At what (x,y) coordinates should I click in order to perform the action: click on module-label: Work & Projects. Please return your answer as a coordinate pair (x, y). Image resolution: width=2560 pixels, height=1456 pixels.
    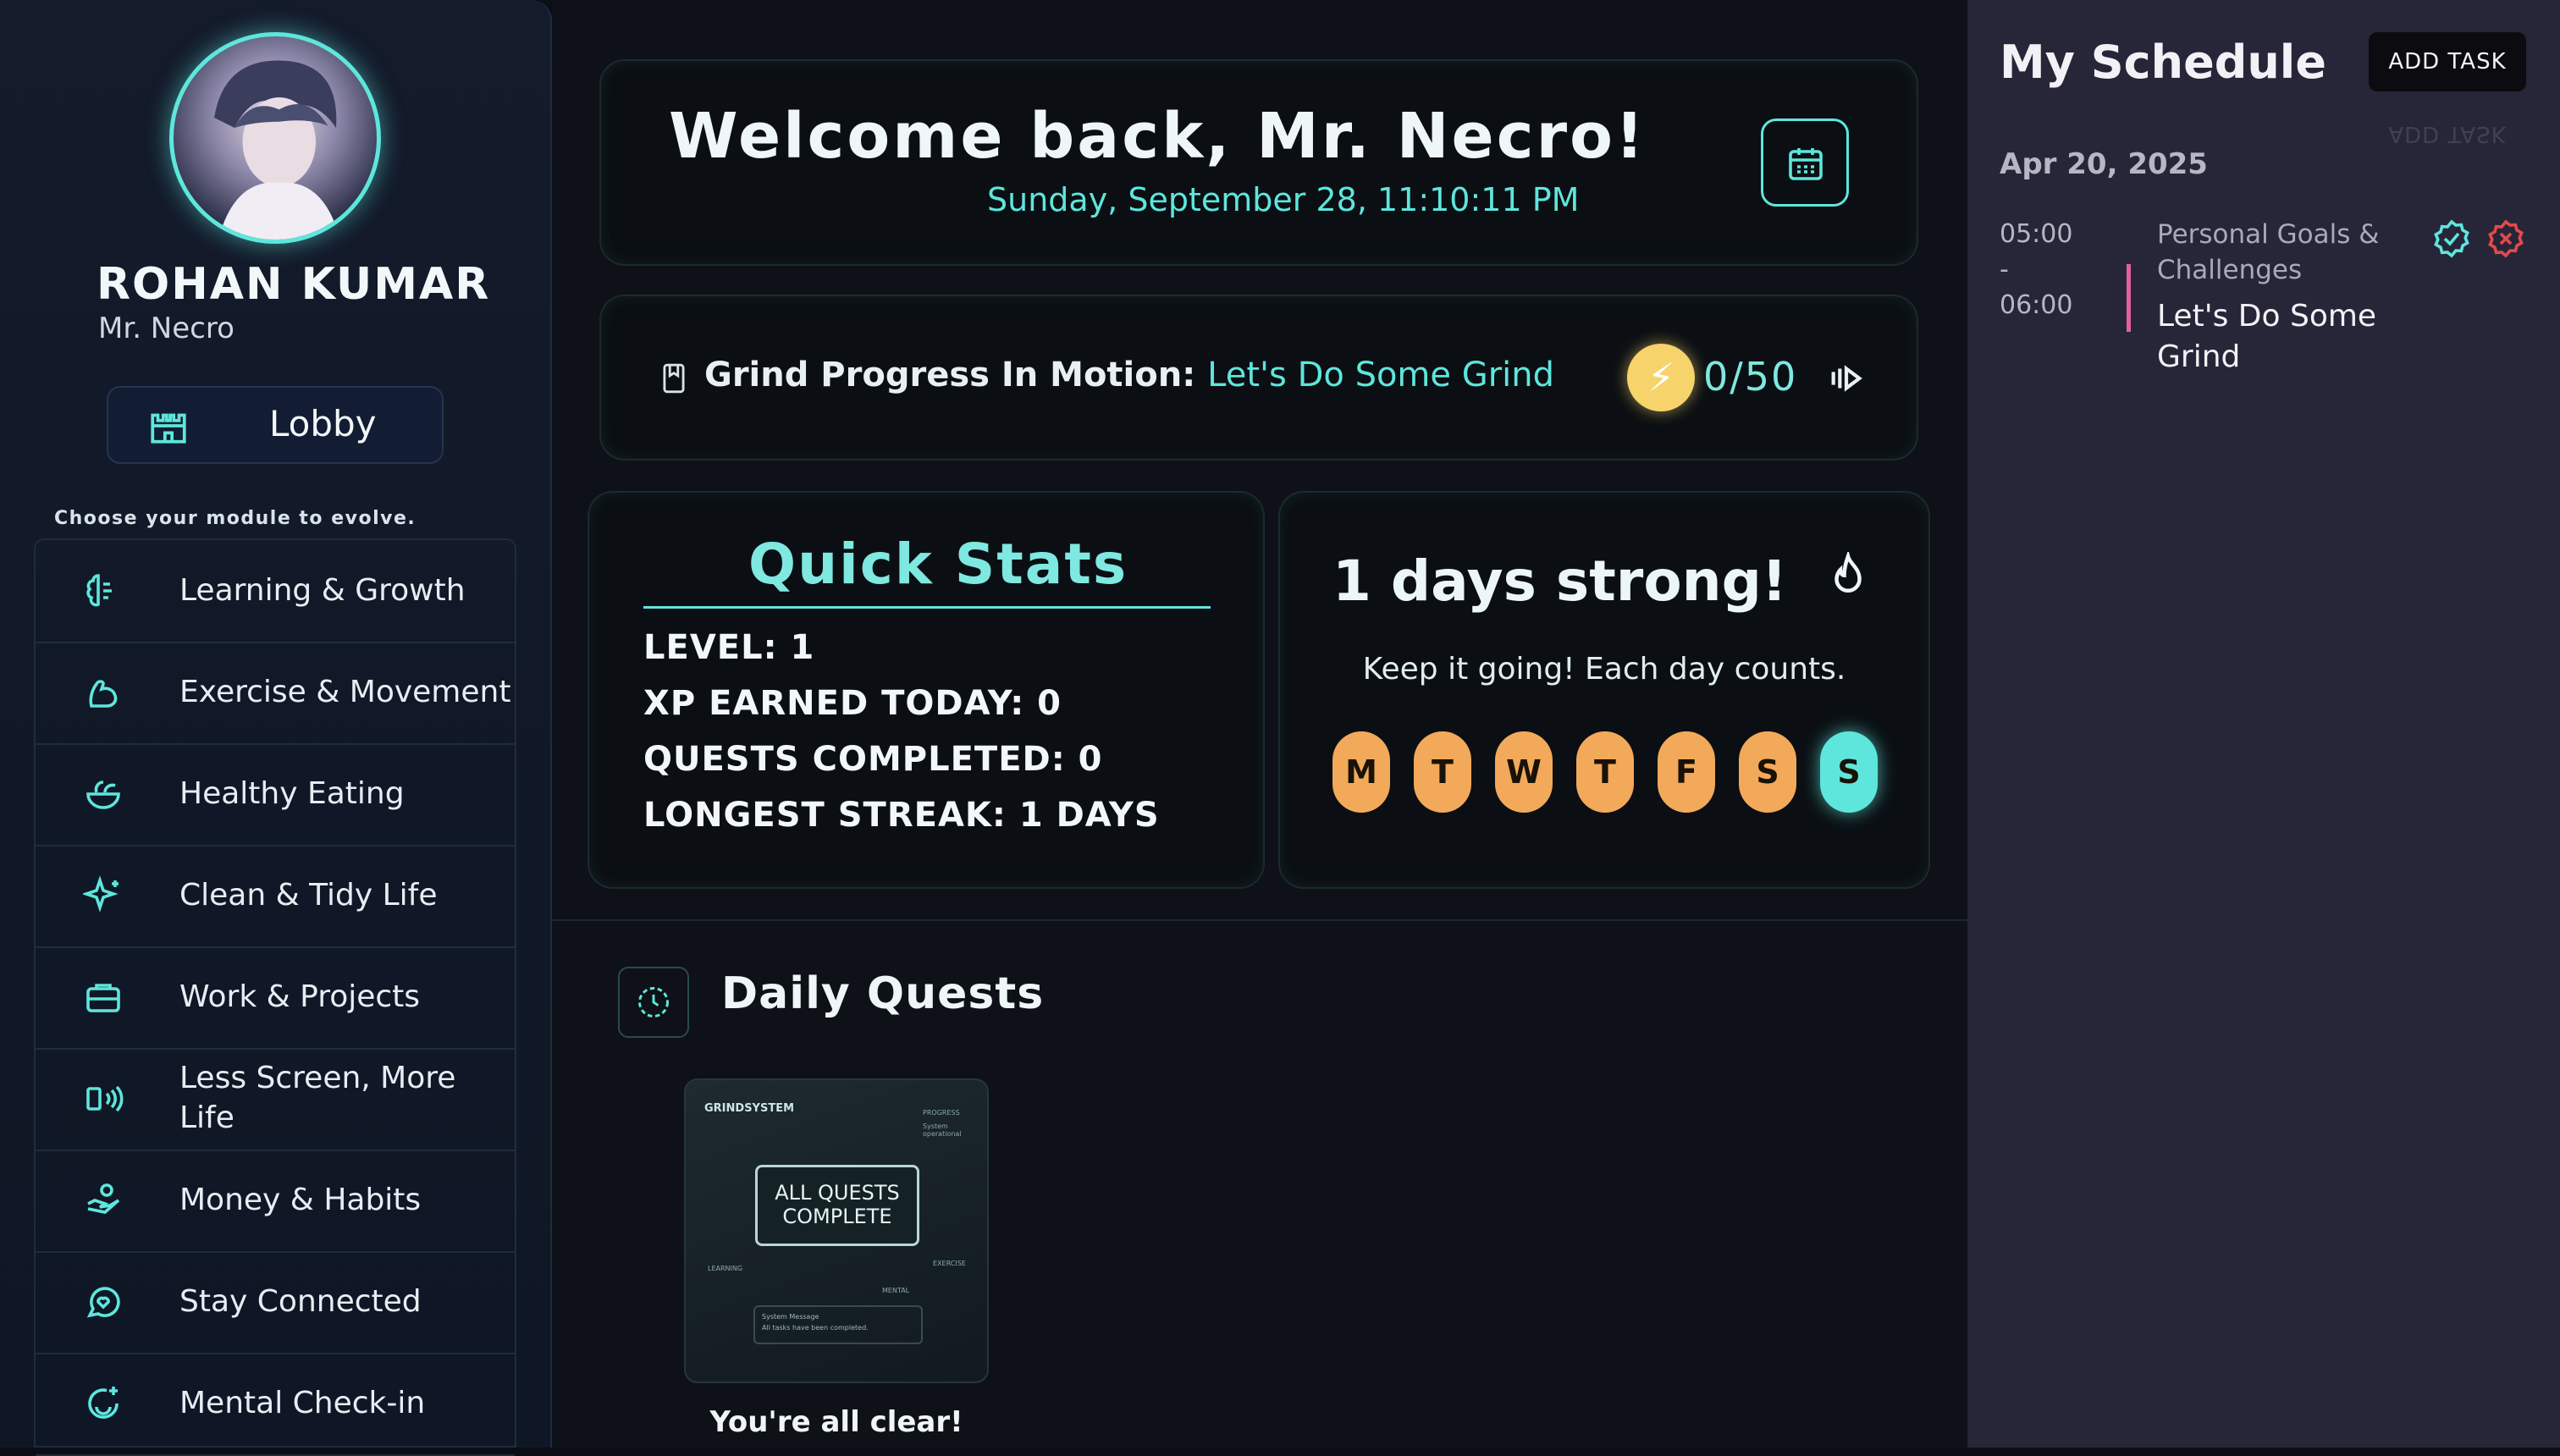
    Looking at the image, I should click on (300, 997).